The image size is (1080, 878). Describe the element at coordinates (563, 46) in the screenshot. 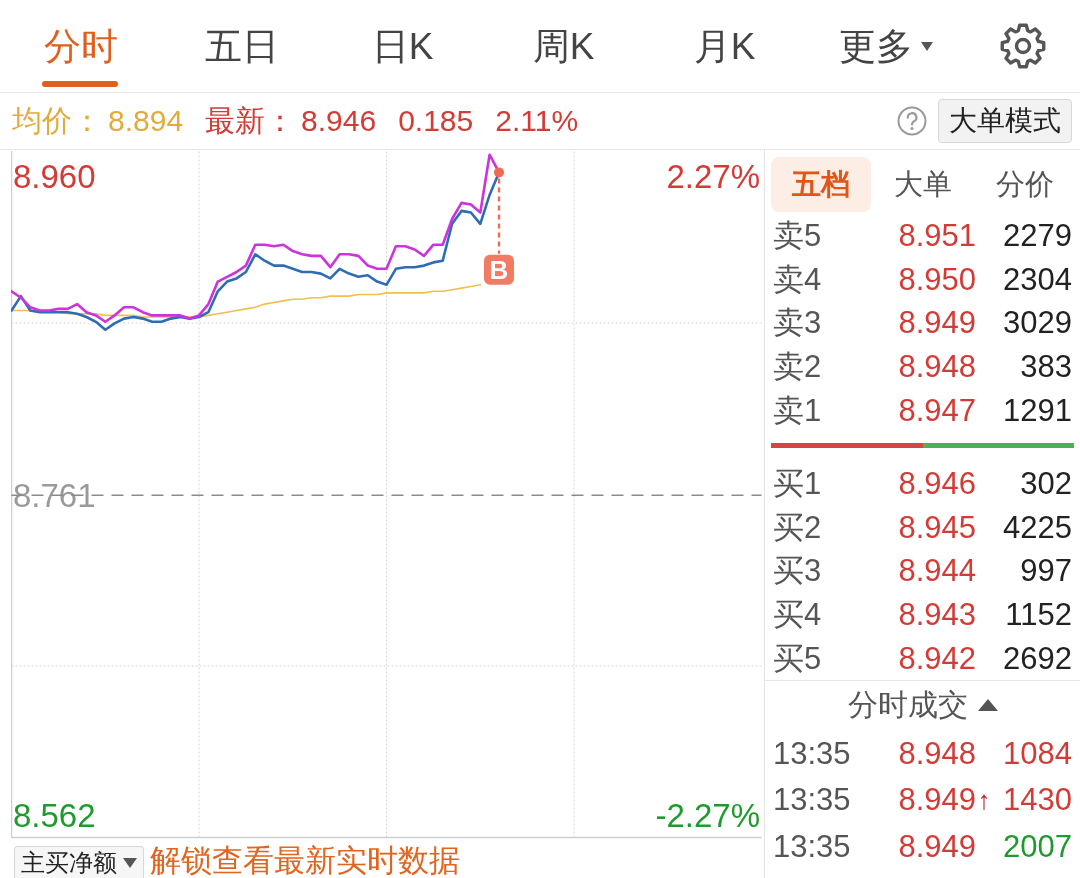

I see `tab: 周K` at that location.